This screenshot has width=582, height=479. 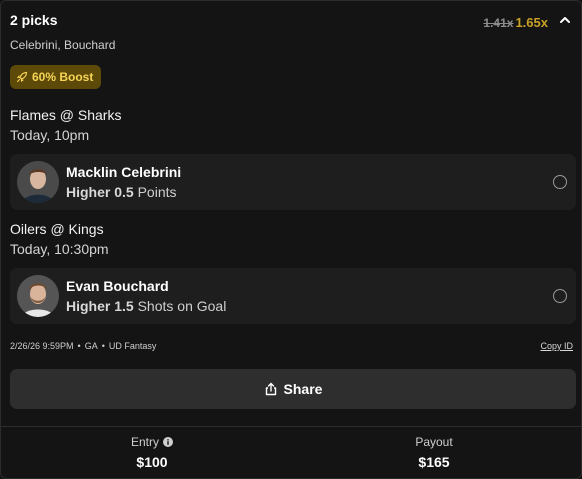 I want to click on share-button: Share, so click(x=293, y=389).